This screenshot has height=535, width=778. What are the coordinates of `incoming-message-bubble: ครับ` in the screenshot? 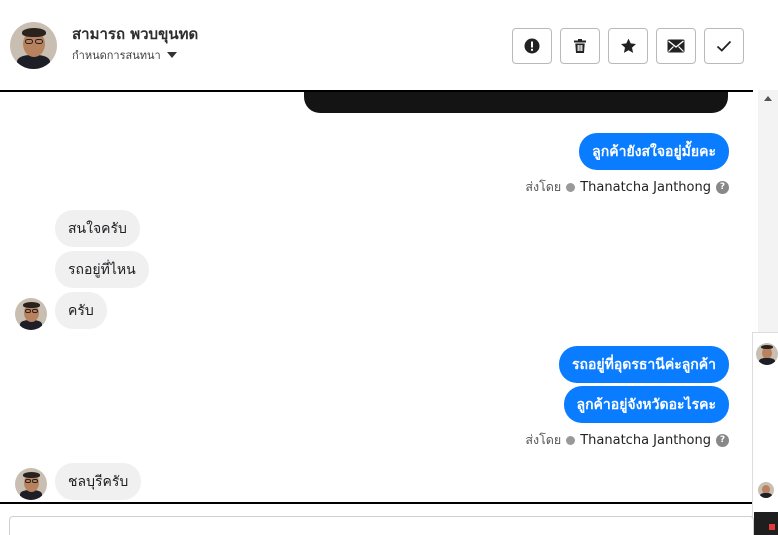 It's located at (81, 310).